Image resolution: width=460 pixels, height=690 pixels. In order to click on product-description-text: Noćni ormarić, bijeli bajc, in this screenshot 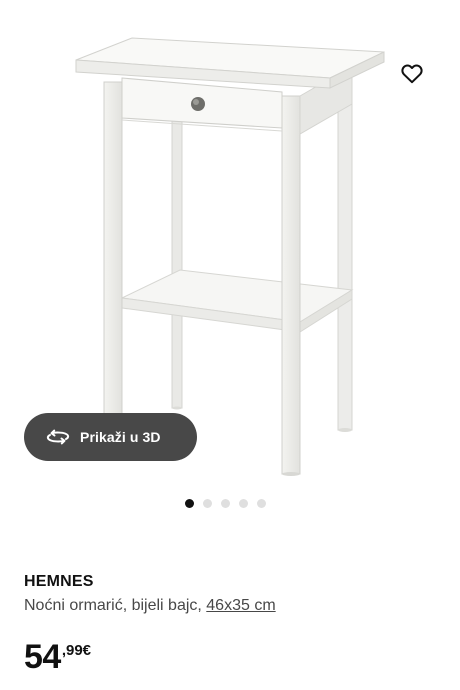, I will do `click(115, 605)`.